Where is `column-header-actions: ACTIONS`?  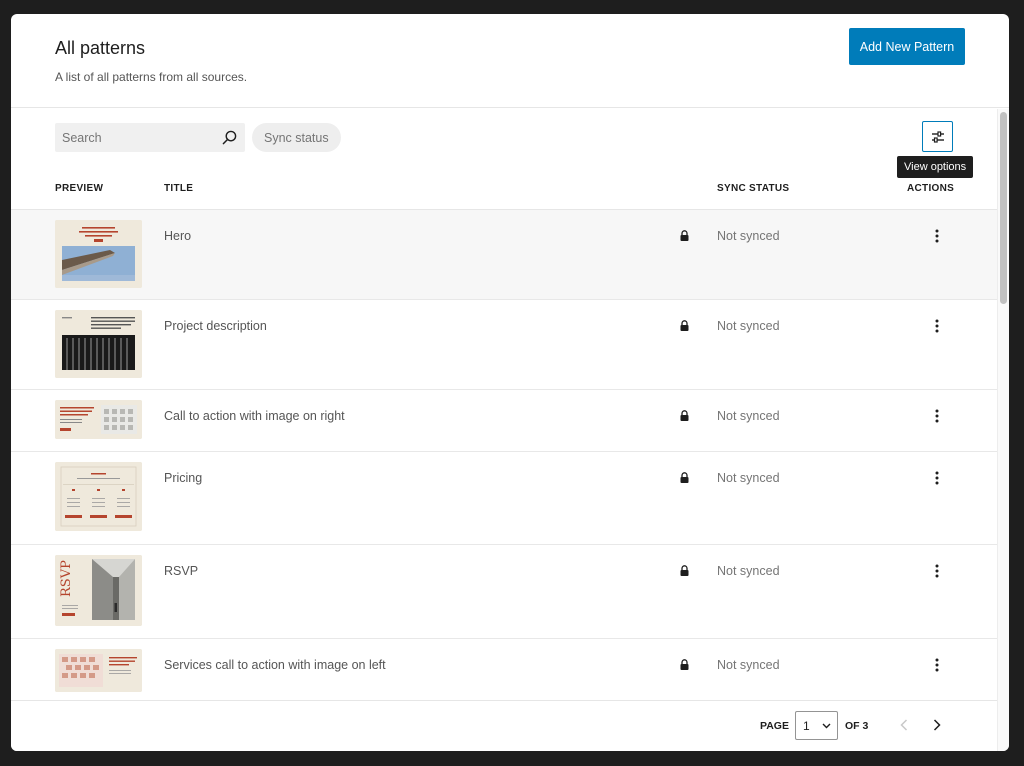 column-header-actions: ACTIONS is located at coordinates (931, 188).